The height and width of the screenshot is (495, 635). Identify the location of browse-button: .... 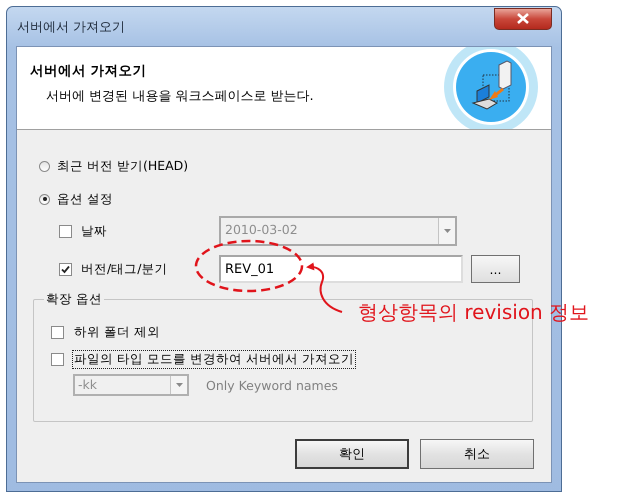
(495, 269).